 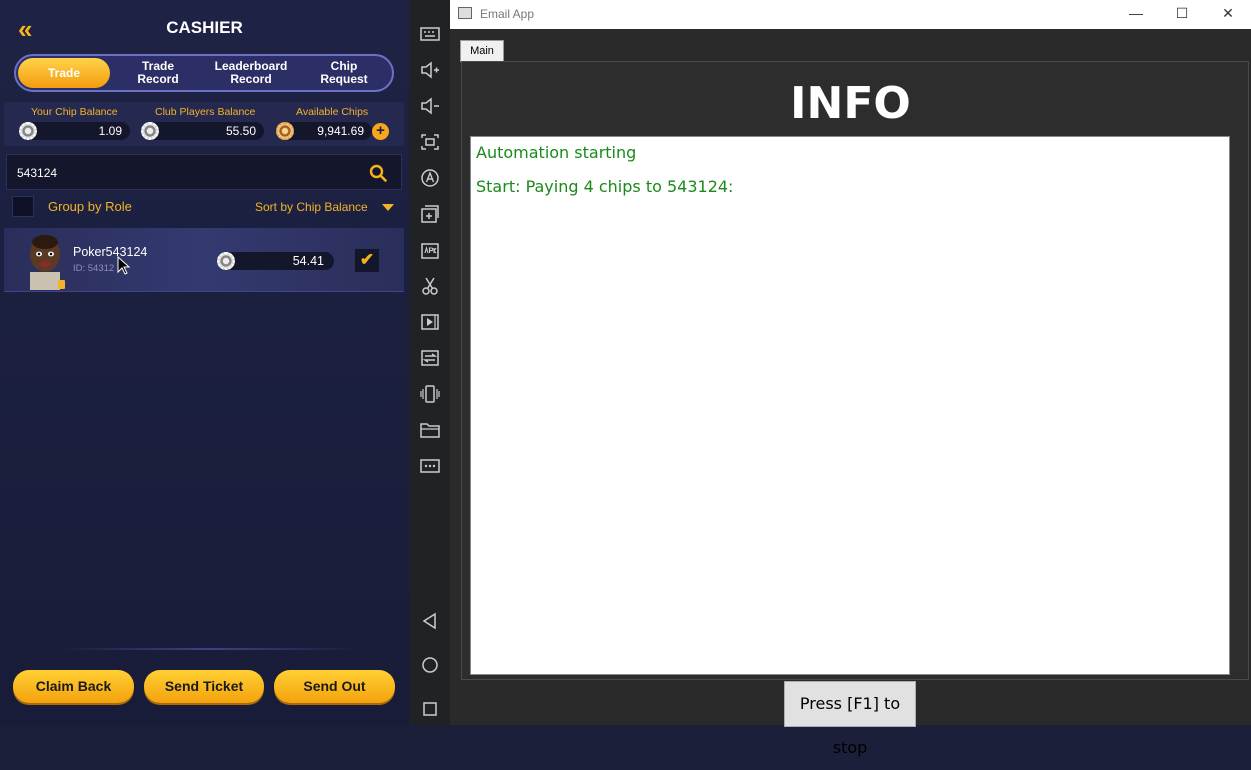 What do you see at coordinates (378, 173) in the screenshot?
I see `search-icon` at bounding box center [378, 173].